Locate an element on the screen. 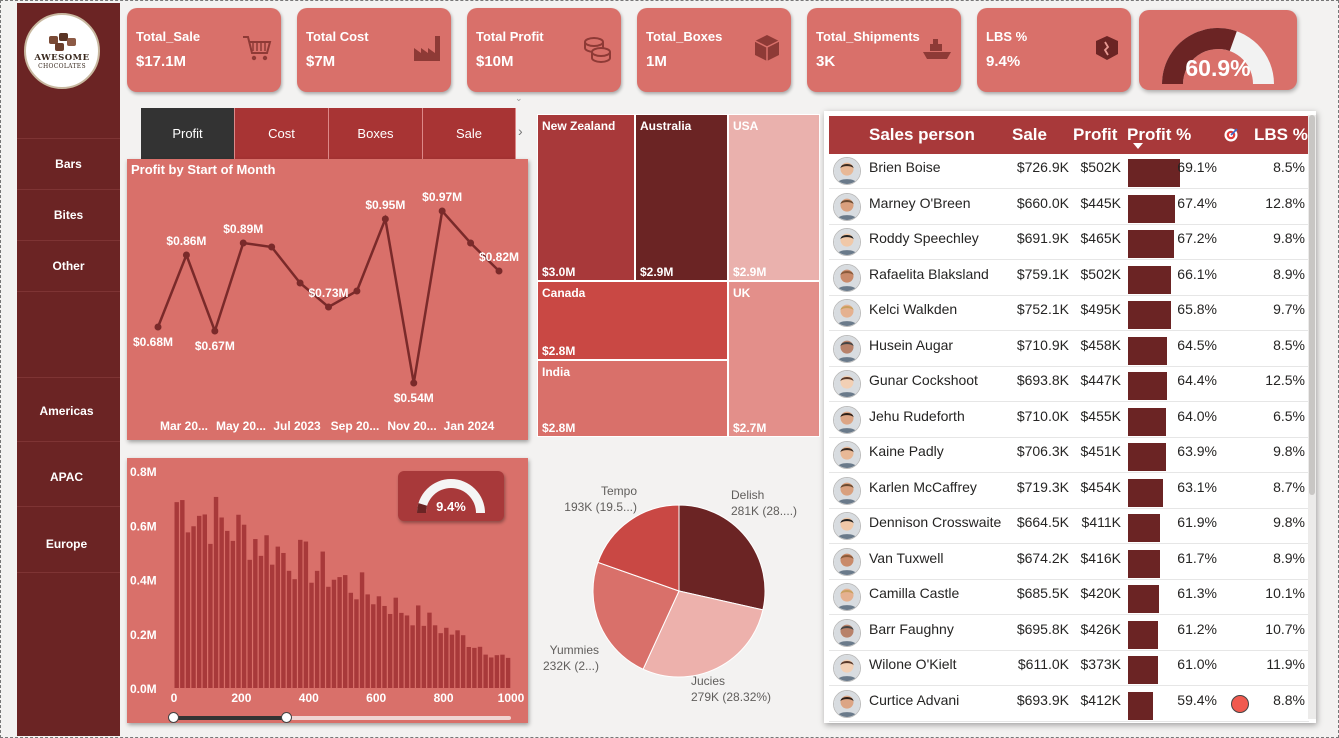  treemap-cell: India $2.8M is located at coordinates (632, 398).